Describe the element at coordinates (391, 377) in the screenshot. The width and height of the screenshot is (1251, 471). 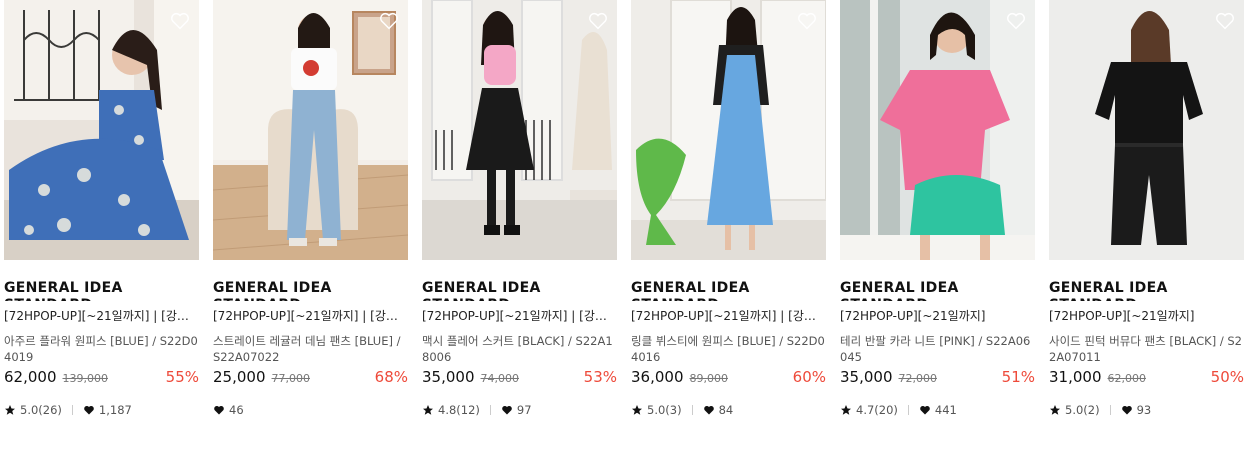
I see `discount-rate: 68%` at that location.